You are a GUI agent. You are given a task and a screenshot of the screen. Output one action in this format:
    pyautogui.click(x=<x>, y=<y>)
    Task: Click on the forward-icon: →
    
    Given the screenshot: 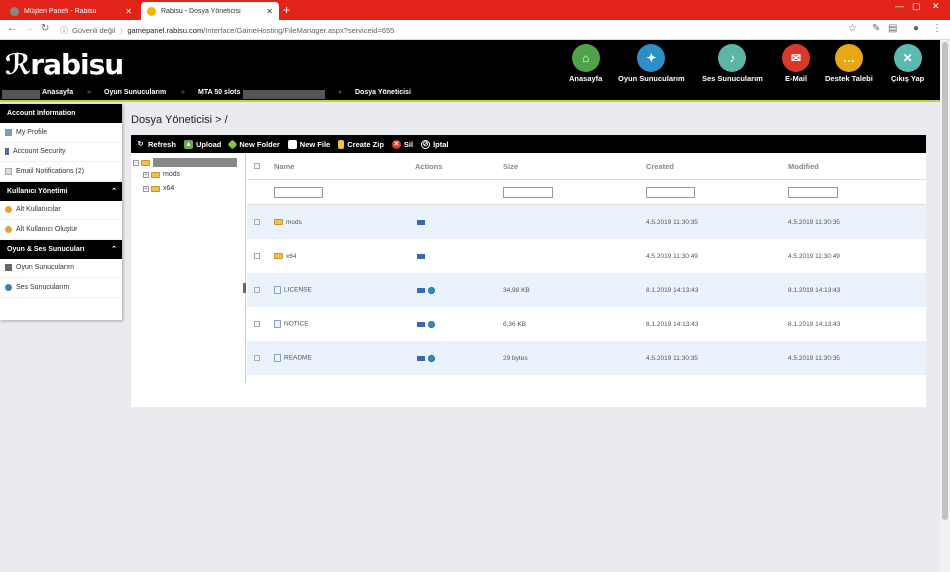 What is the action you would take?
    pyautogui.click(x=29, y=28)
    